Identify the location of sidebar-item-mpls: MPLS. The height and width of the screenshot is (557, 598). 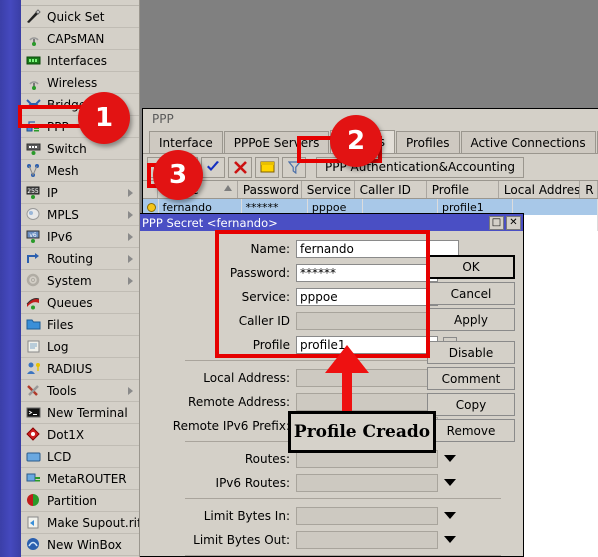
(80, 215).